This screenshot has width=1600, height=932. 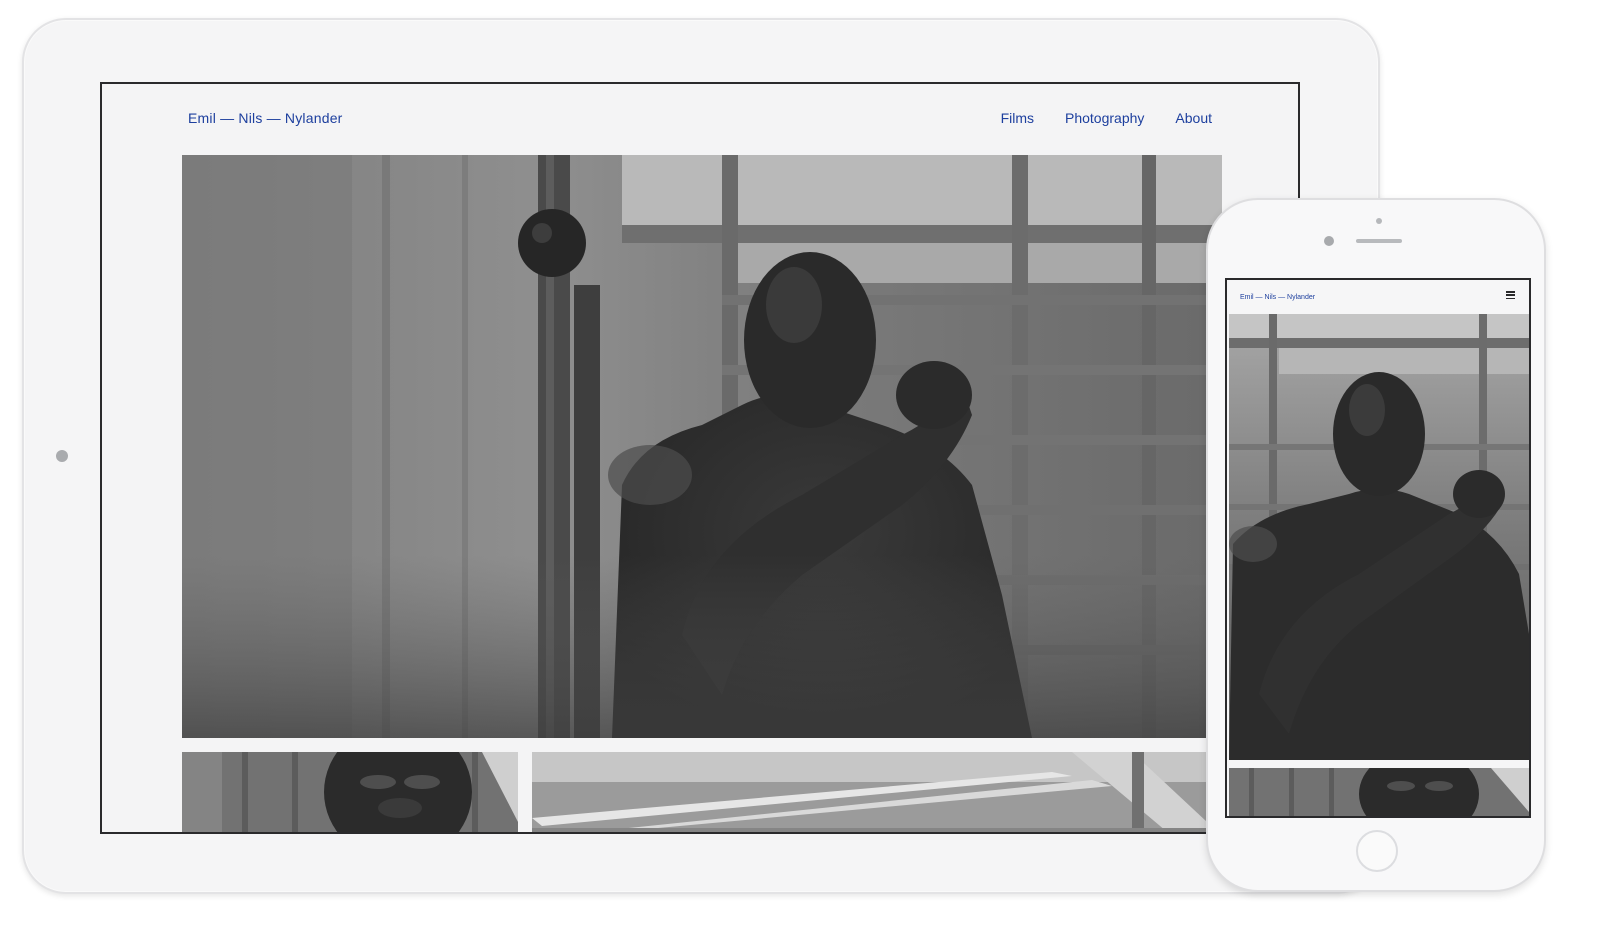 I want to click on mobile-thumbnail-portrait, so click(x=1379, y=792).